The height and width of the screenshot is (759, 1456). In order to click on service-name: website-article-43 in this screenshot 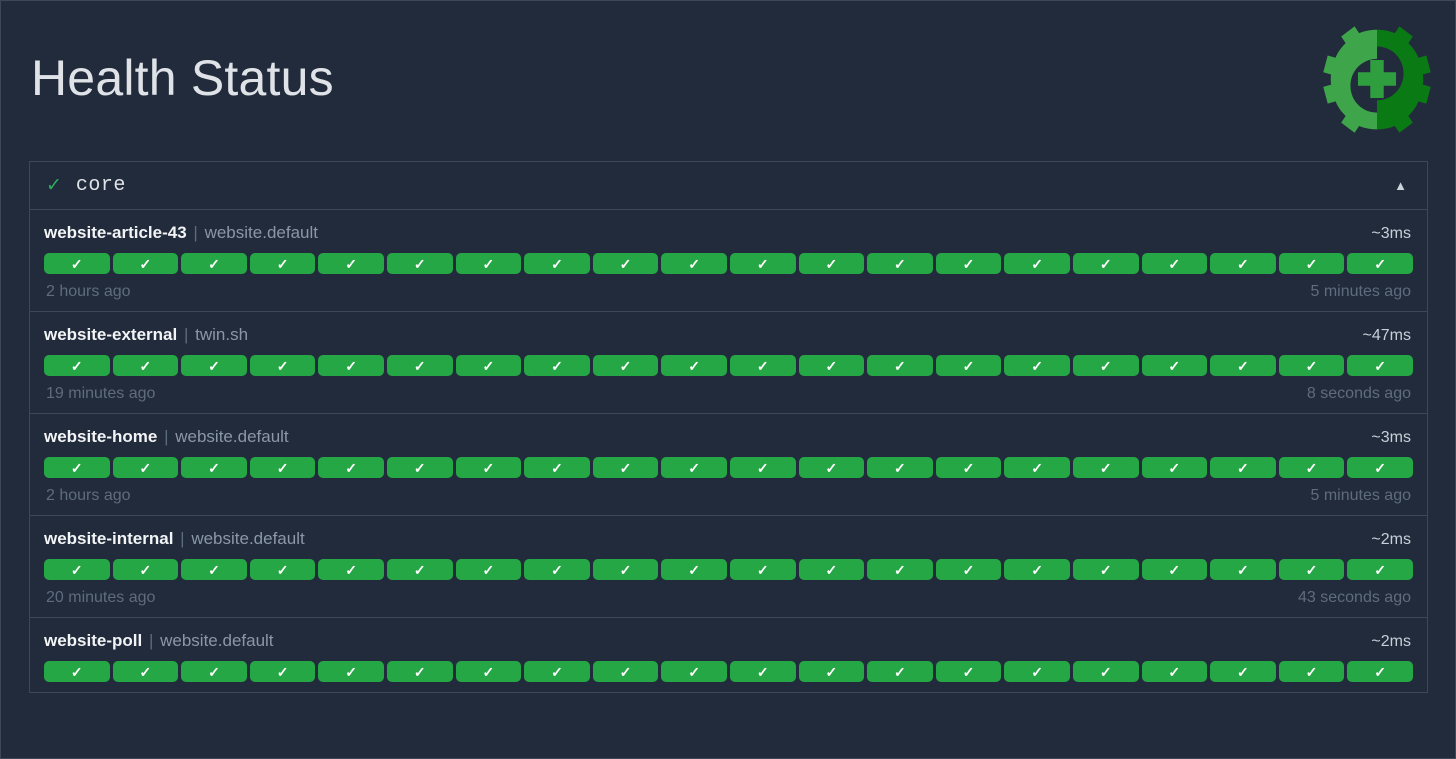, I will do `click(115, 232)`.